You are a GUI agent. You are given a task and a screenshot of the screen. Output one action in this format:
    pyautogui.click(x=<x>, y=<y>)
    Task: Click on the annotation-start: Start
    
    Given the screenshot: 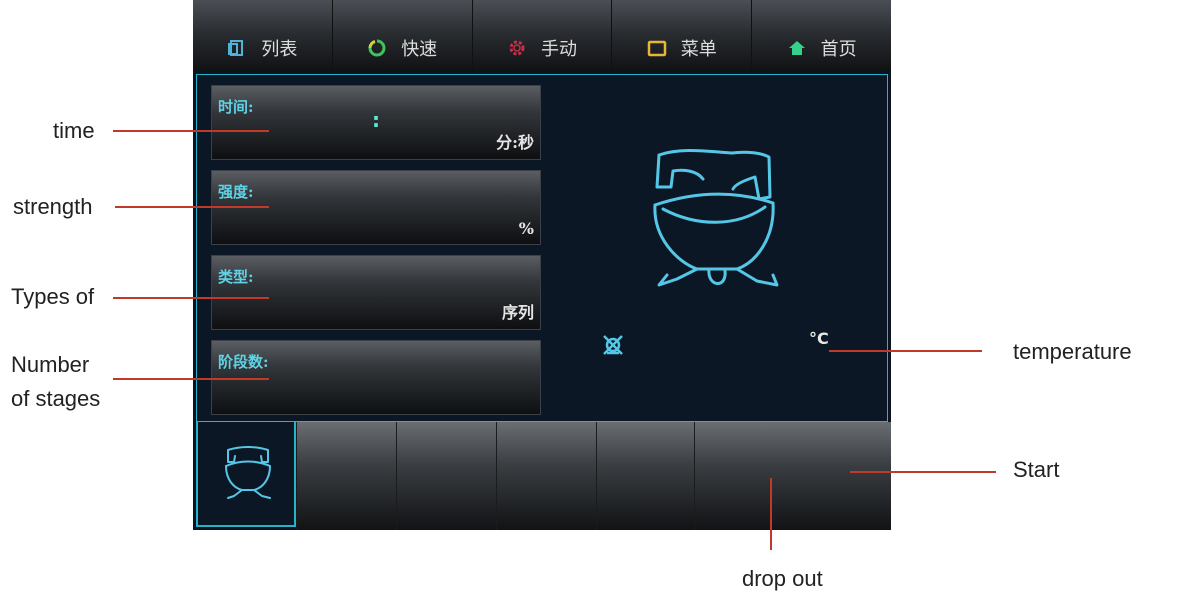 What is the action you would take?
    pyautogui.click(x=1036, y=469)
    